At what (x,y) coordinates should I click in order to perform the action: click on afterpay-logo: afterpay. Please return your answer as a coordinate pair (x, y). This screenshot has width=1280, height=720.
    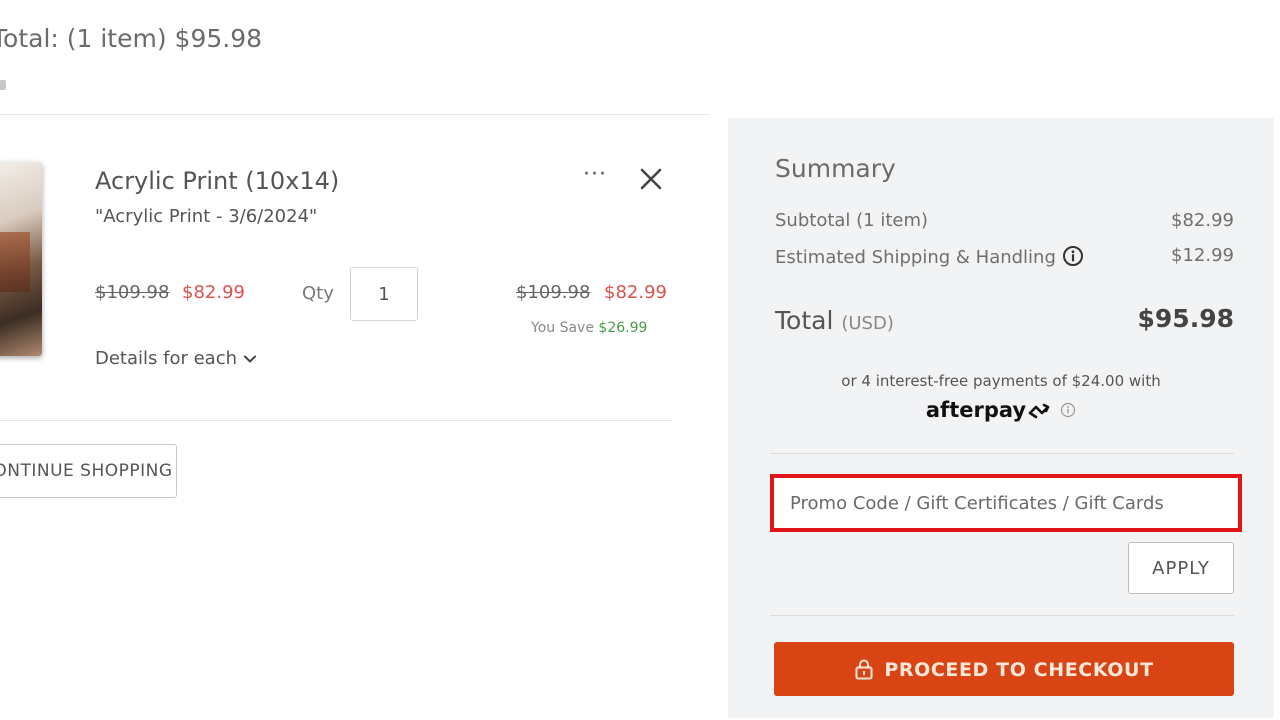
    Looking at the image, I should click on (1001, 410).